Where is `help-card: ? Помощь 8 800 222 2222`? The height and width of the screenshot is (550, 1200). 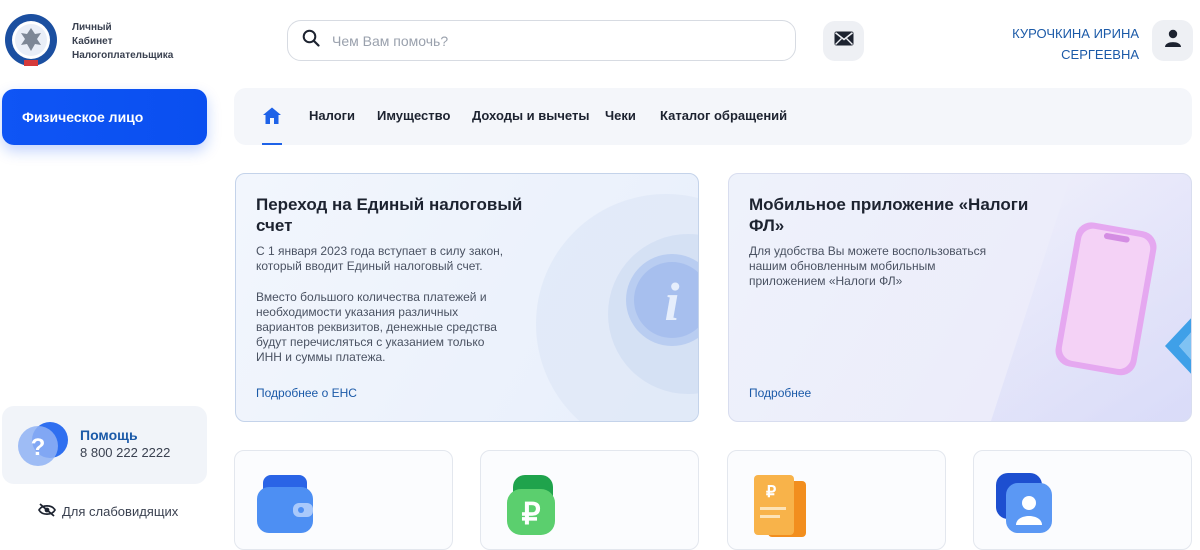
help-card: ? Помощь 8 800 222 2222 is located at coordinates (104, 445).